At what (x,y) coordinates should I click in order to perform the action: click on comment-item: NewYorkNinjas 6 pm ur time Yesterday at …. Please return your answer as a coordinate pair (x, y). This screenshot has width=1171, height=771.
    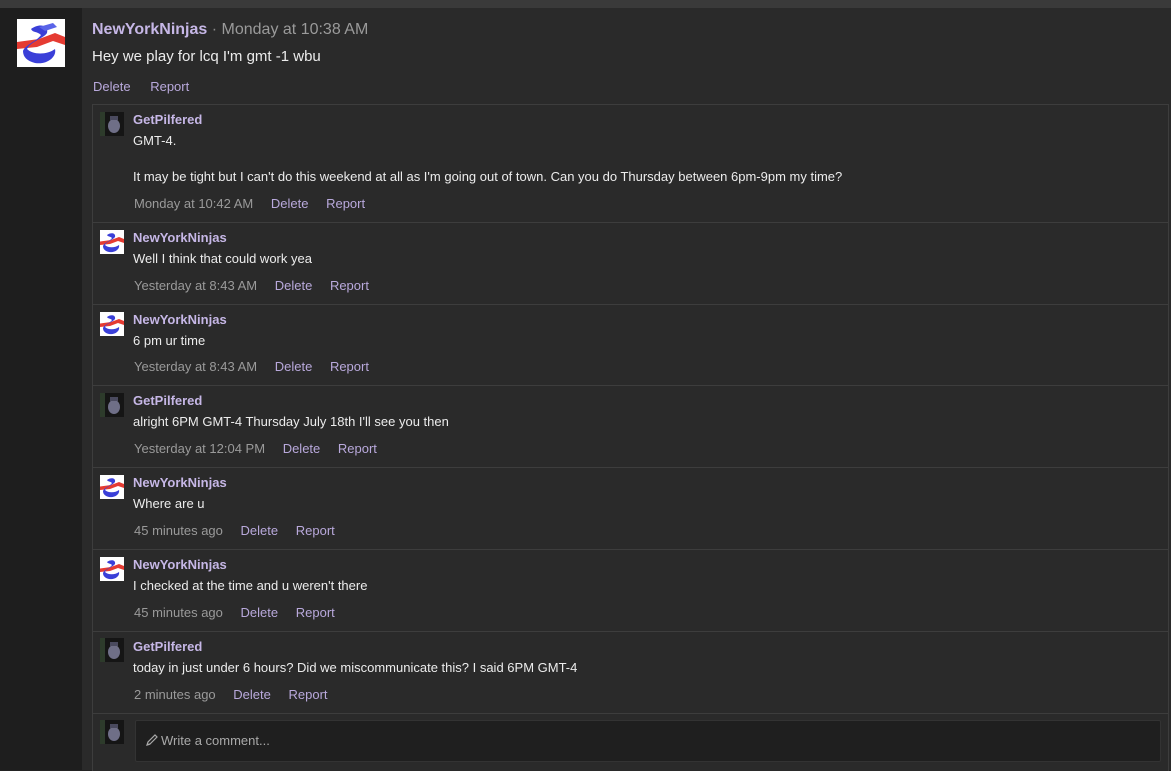
    Looking at the image, I should click on (630, 345).